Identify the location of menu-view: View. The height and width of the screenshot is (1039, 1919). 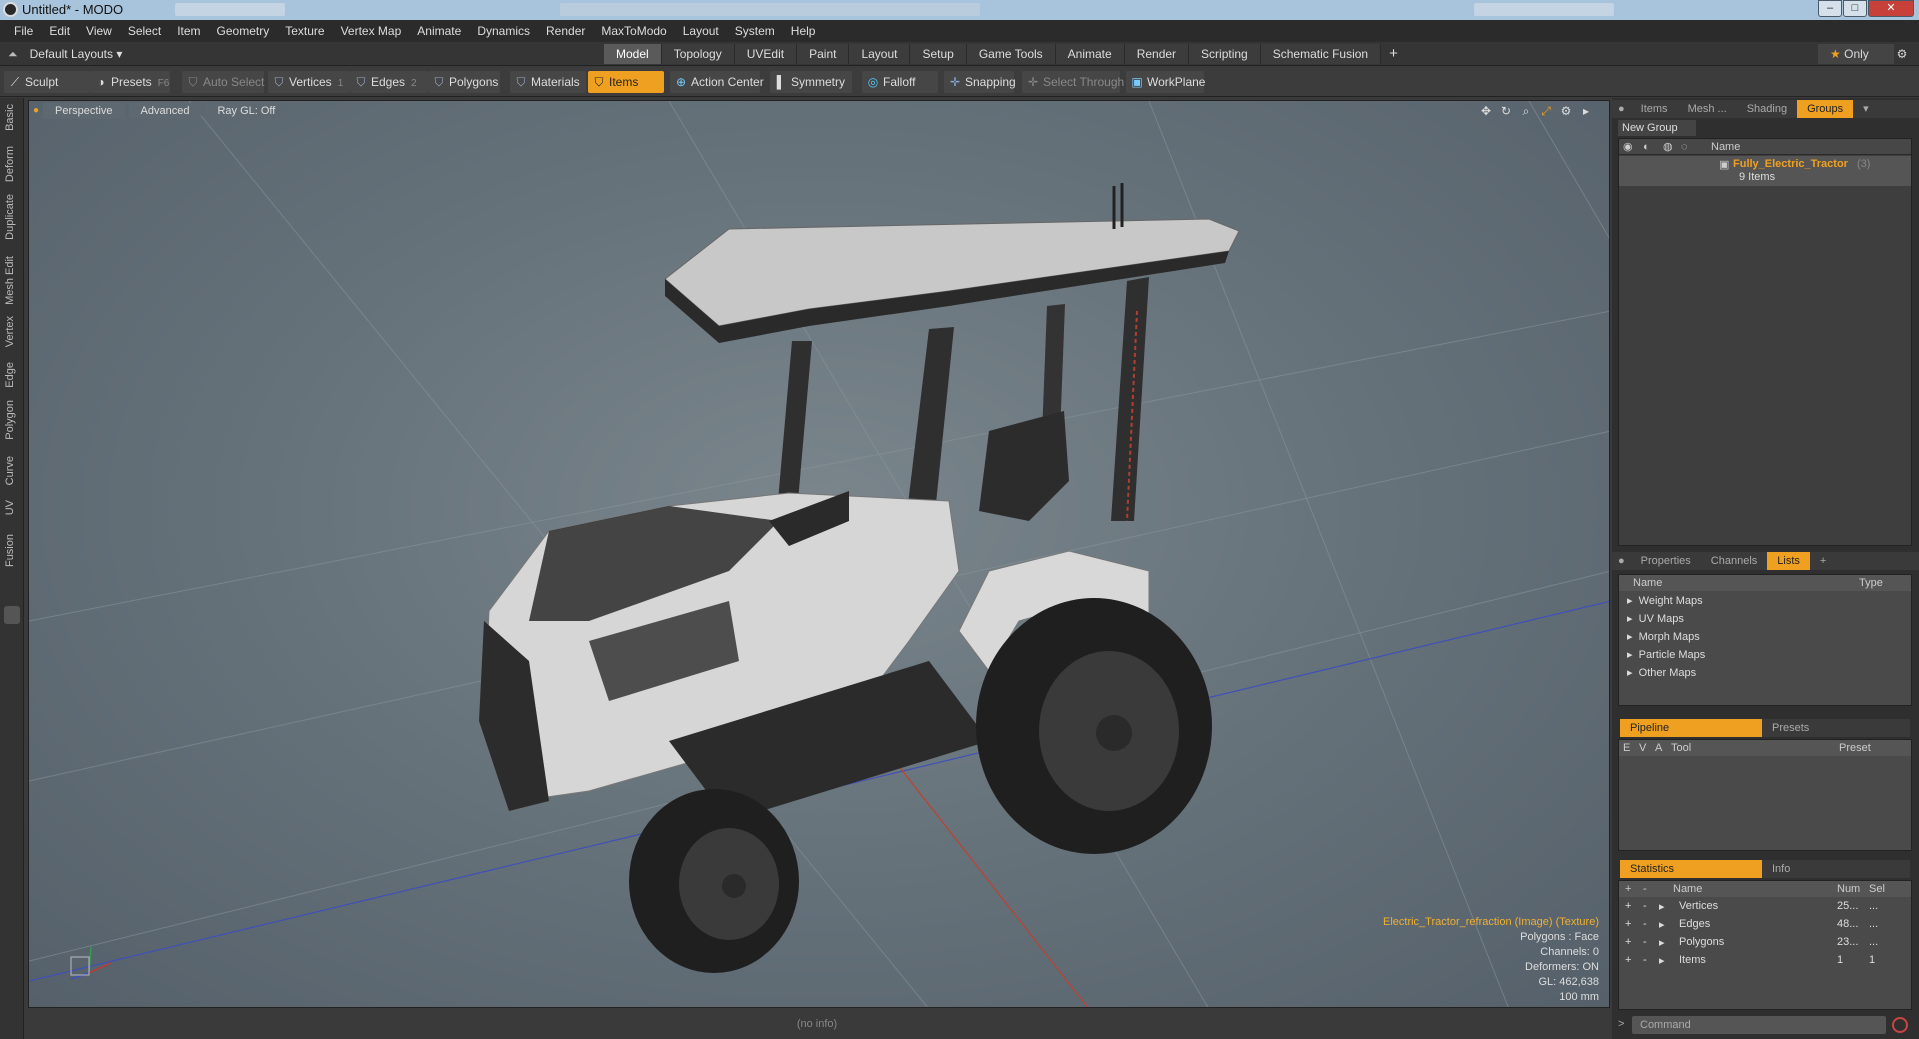
(99, 31).